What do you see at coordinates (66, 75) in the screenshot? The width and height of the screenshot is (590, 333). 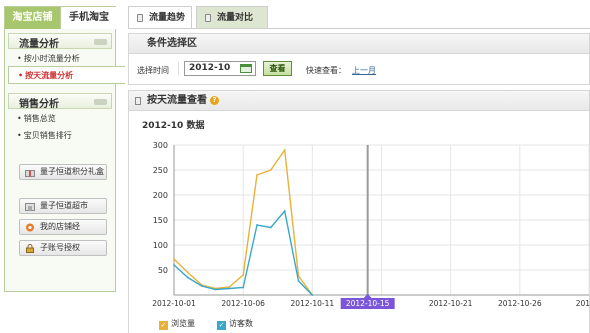 I see `sidebar-item-daily-traffic: 按天流量分析` at bounding box center [66, 75].